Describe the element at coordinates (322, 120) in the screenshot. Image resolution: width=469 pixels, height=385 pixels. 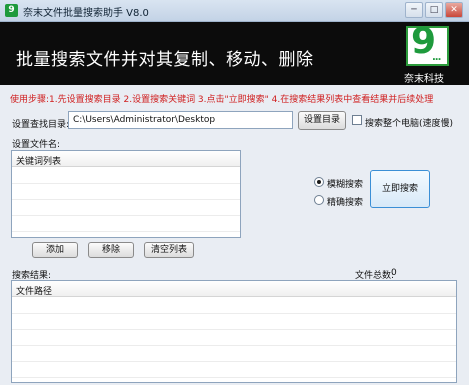
I see `set-directory-button: 设置目录` at that location.